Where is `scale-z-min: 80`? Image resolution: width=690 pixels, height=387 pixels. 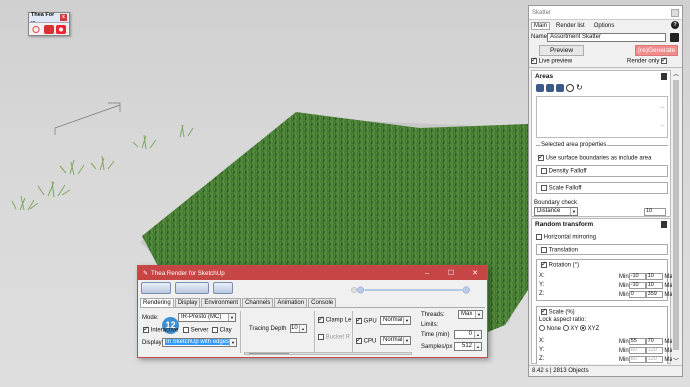
scale-z-min: 80 is located at coordinates (637, 359).